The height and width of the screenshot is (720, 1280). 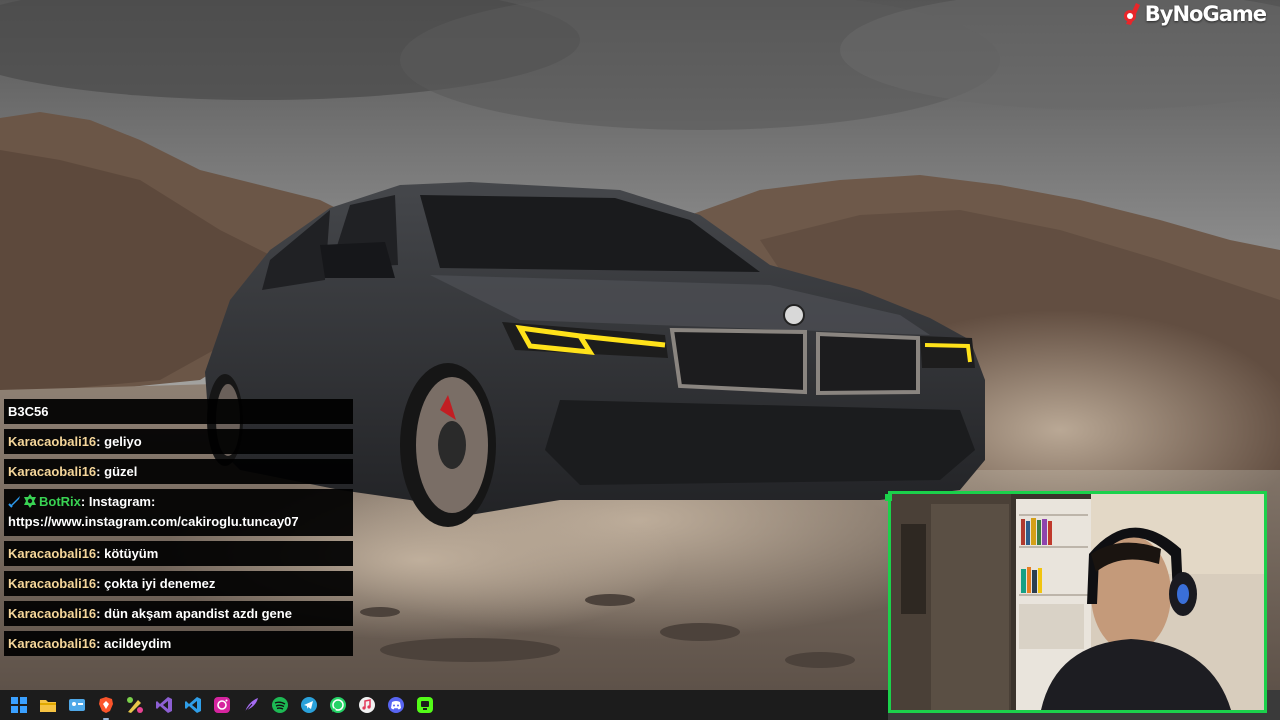 I want to click on chat-message: Karacaobali16: çokta iyi denemez, so click(x=178, y=583).